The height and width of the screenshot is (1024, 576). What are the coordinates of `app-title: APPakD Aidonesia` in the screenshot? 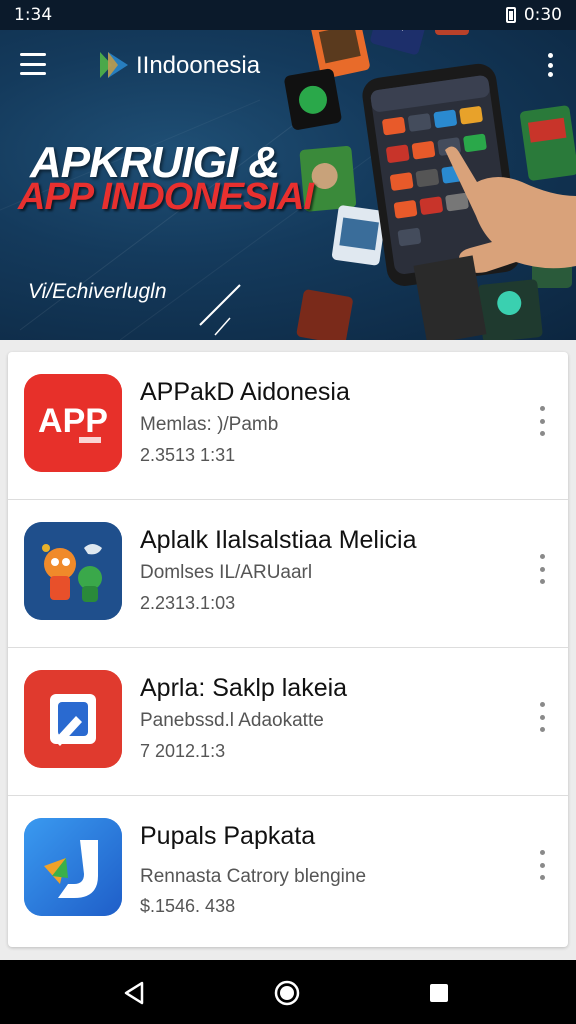 It's located at (245, 392).